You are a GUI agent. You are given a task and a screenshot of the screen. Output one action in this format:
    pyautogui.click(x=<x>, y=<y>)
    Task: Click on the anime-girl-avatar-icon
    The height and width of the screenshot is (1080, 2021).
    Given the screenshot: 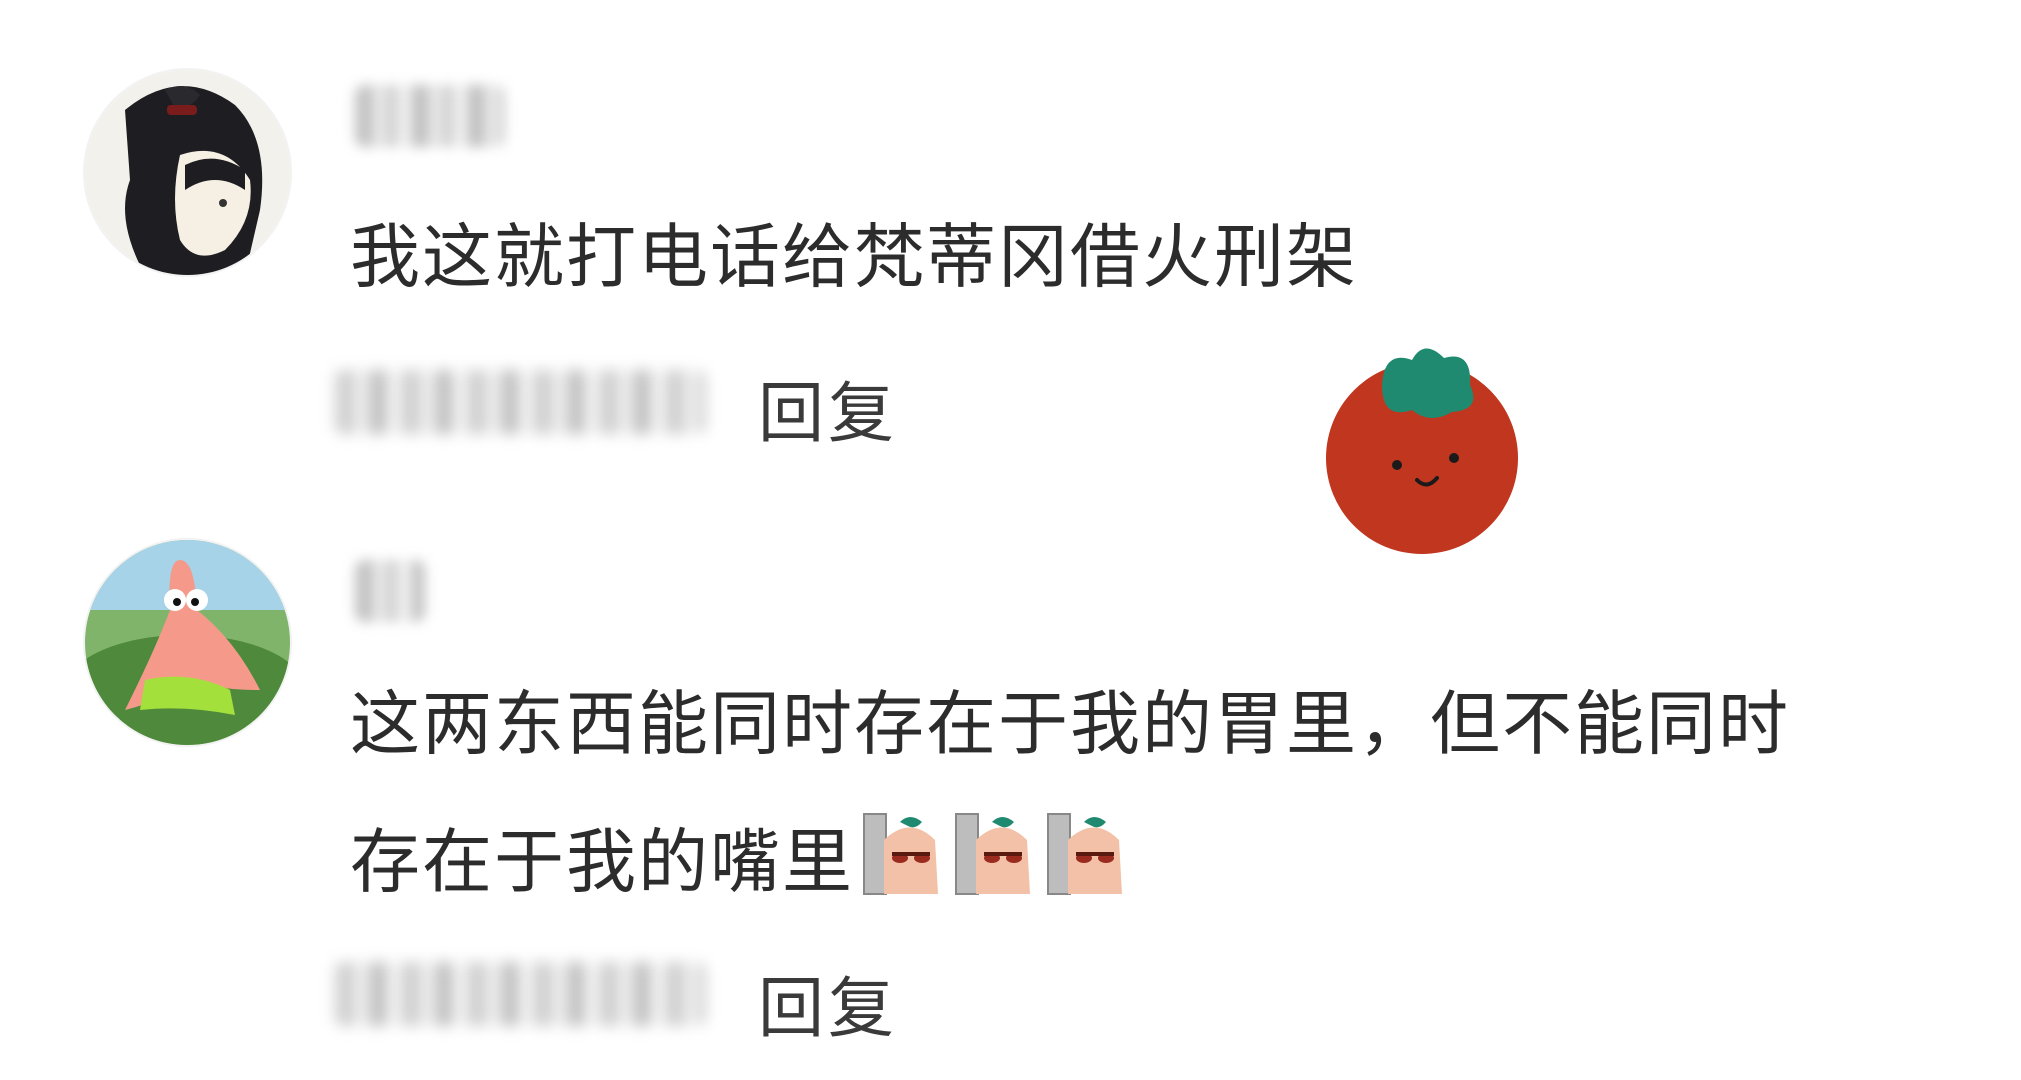 What is the action you would take?
    pyautogui.click(x=187, y=172)
    